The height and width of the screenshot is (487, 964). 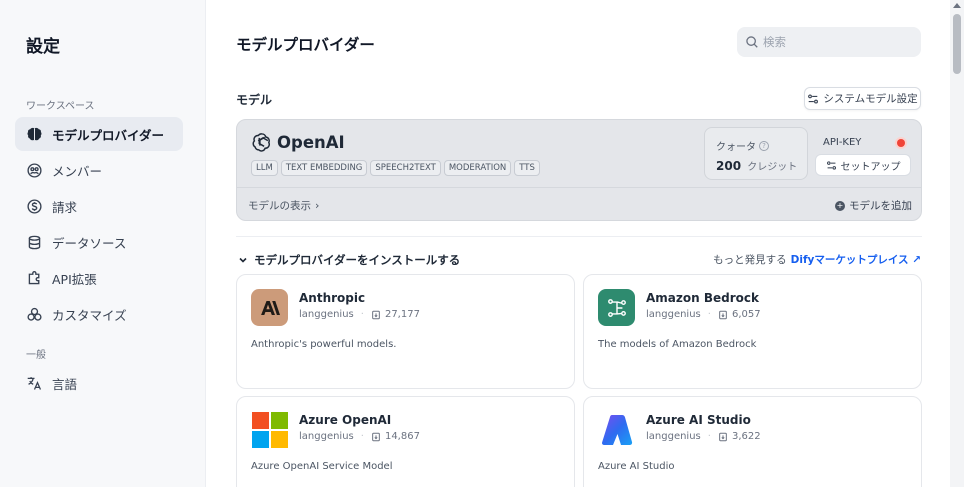 I want to click on section-general-label: 一般, so click(x=36, y=355).